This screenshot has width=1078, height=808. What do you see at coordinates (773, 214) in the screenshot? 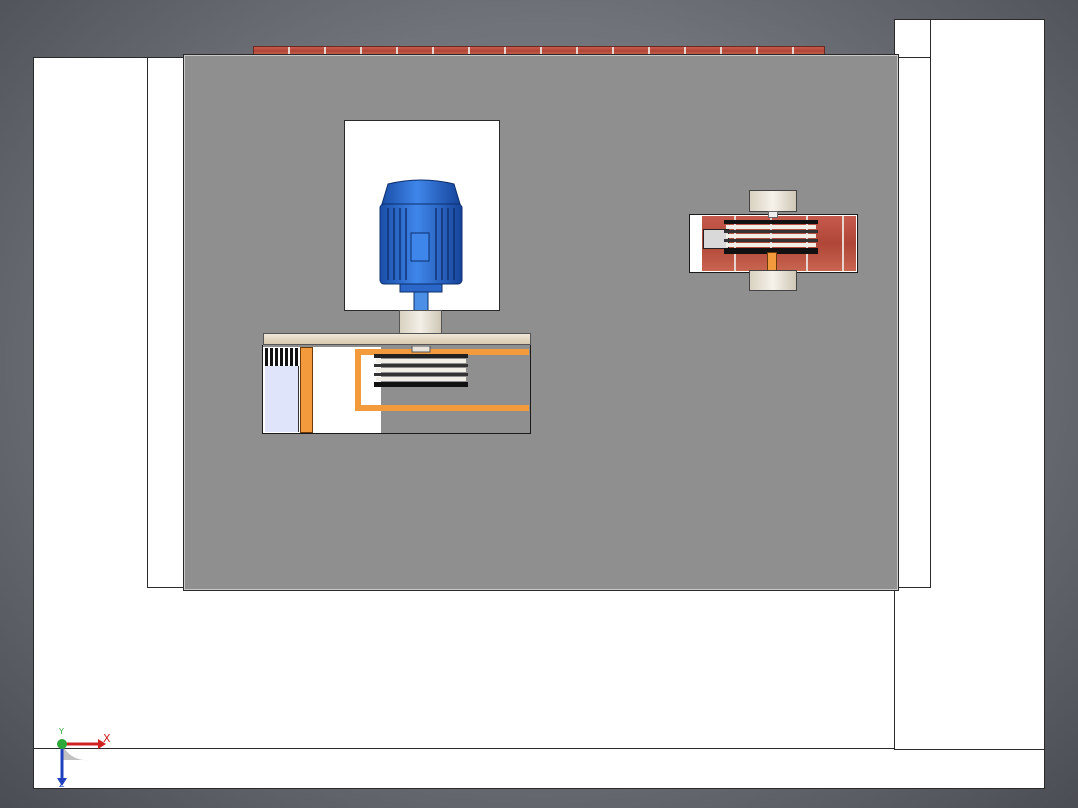
I see `tensioner-top-neck` at bounding box center [773, 214].